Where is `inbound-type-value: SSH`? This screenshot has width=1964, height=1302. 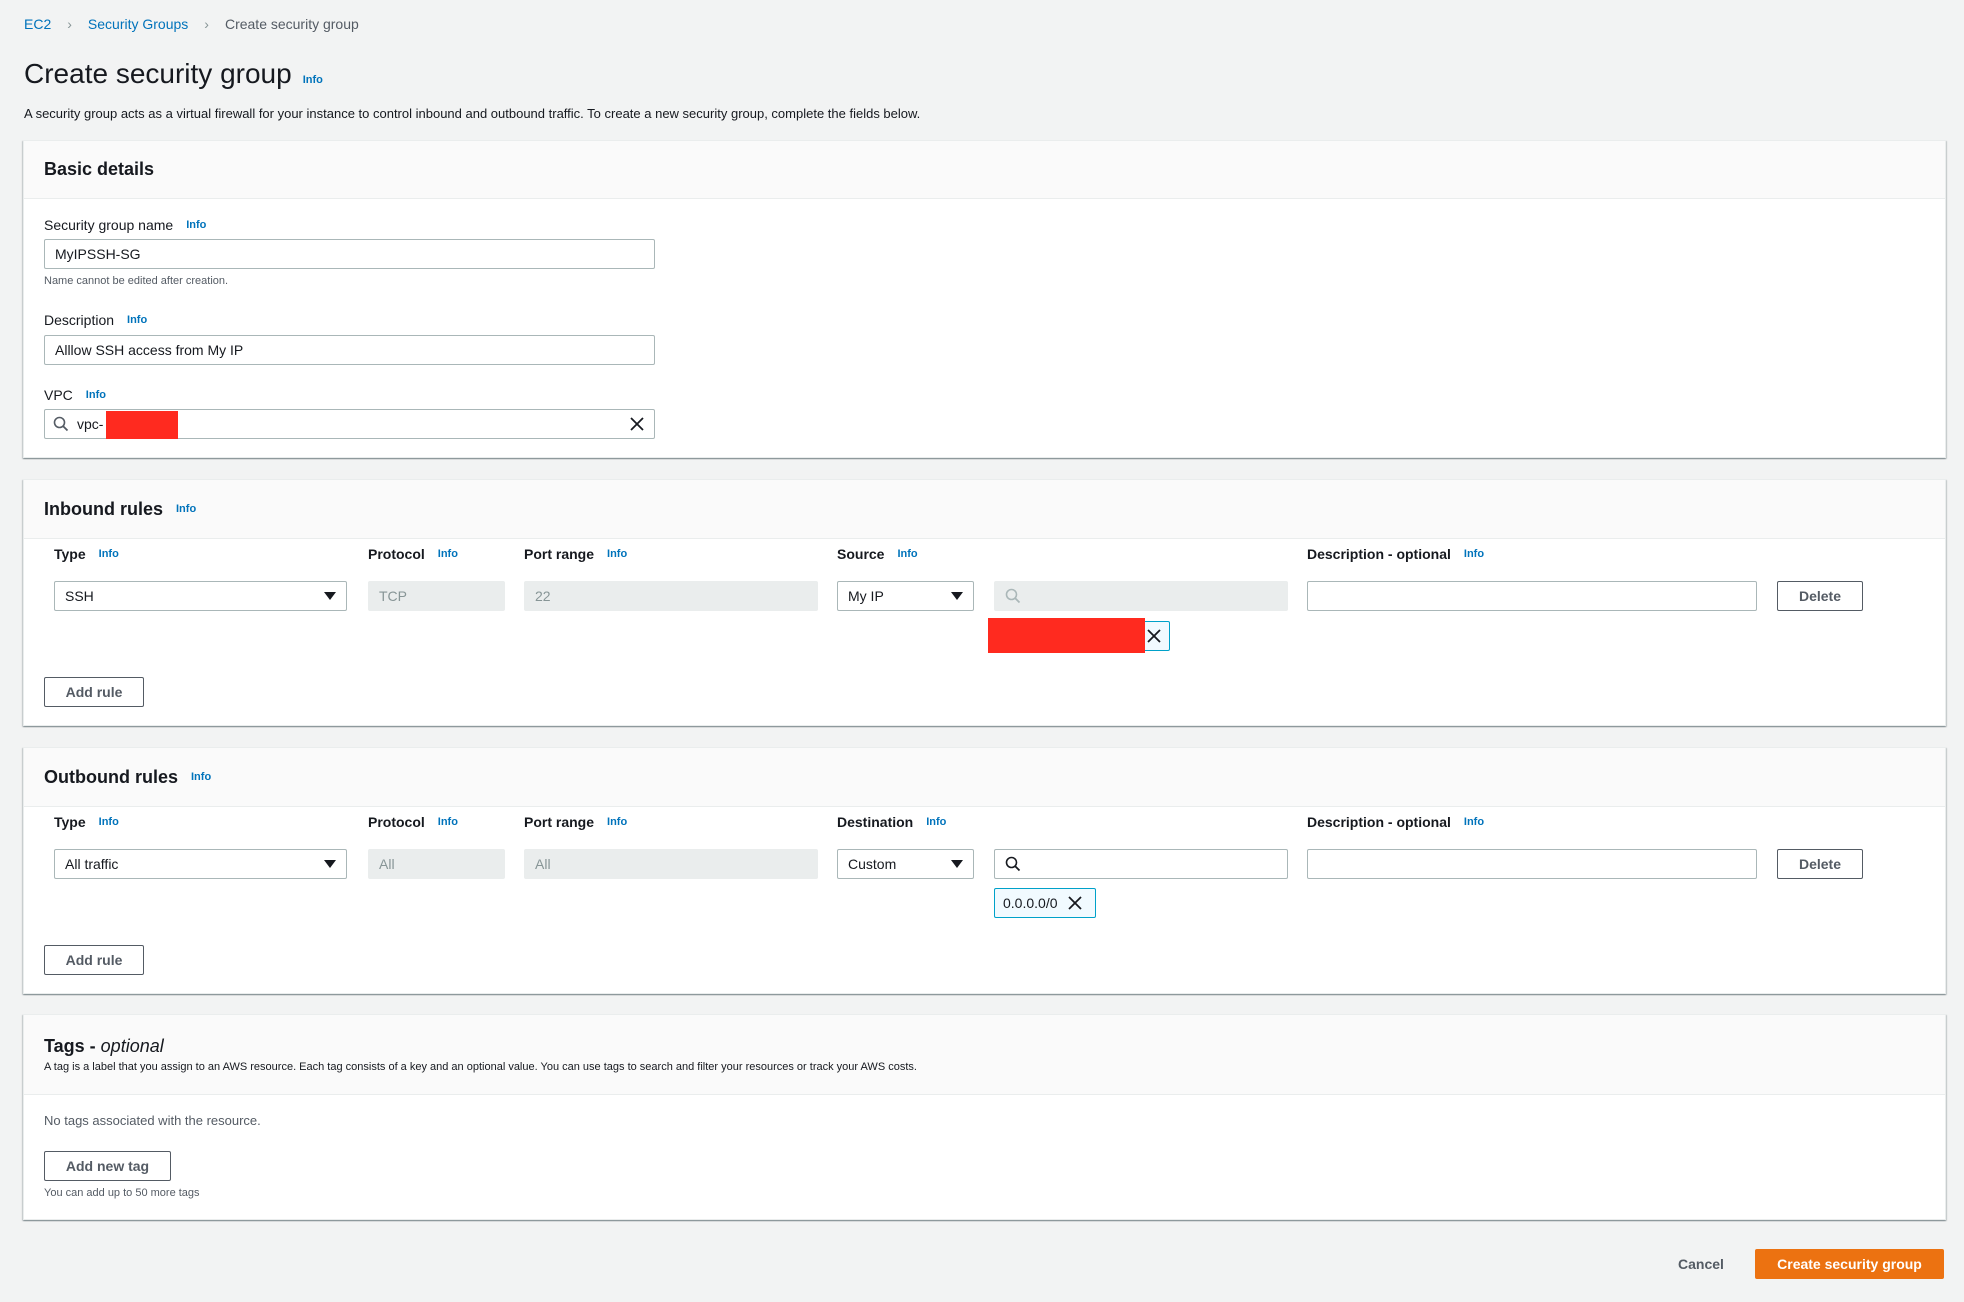
inbound-type-value: SSH is located at coordinates (79, 596).